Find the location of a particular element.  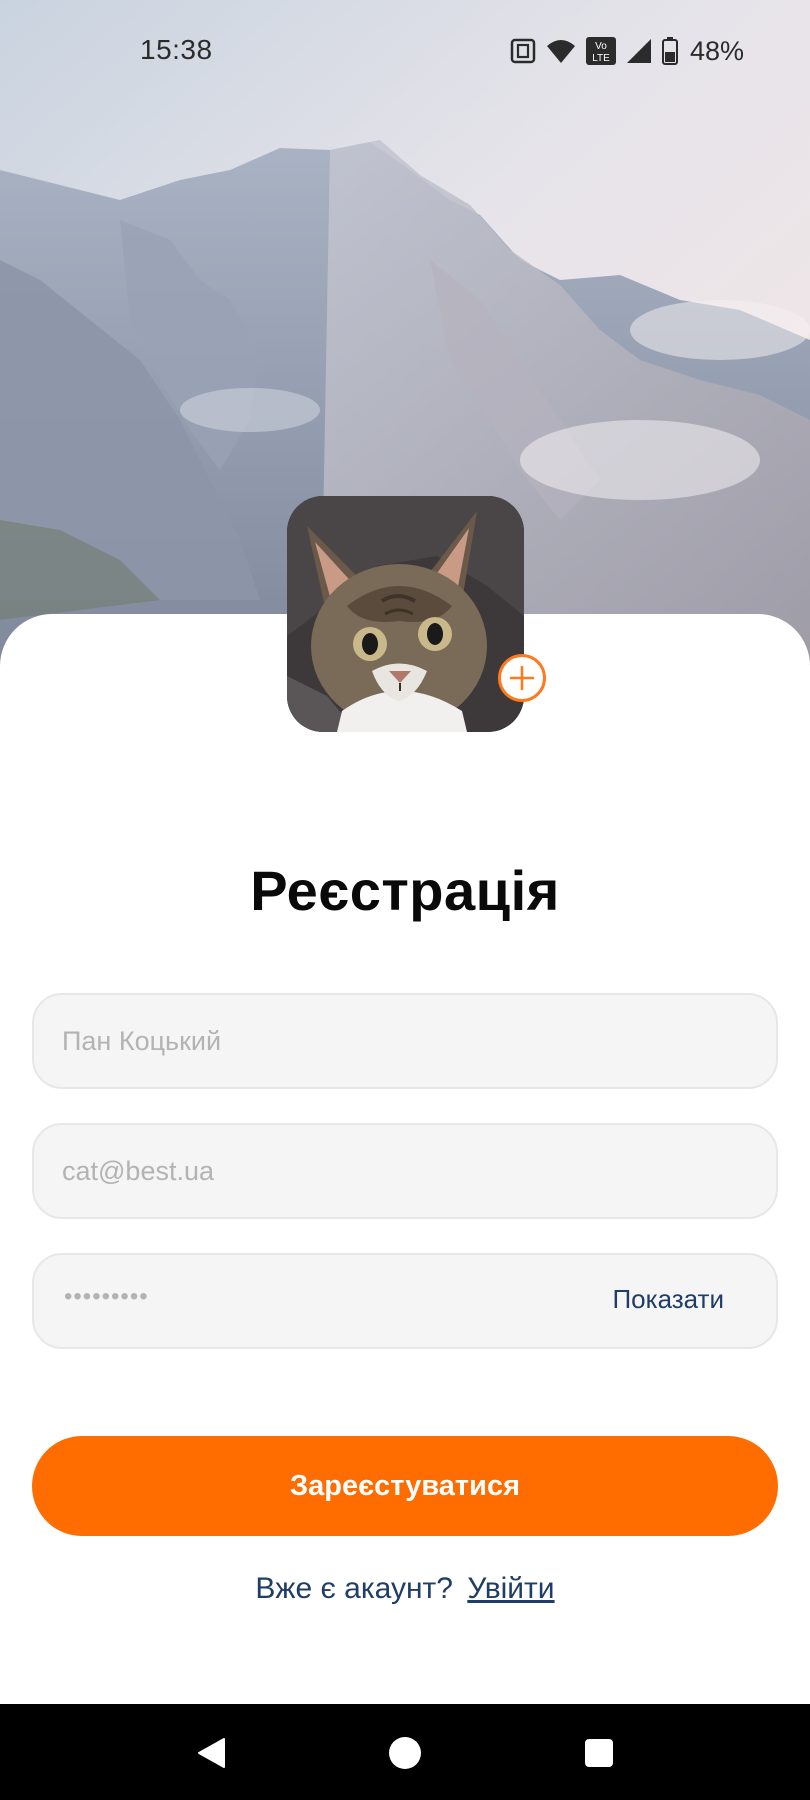

recents-icon is located at coordinates (599, 1753).